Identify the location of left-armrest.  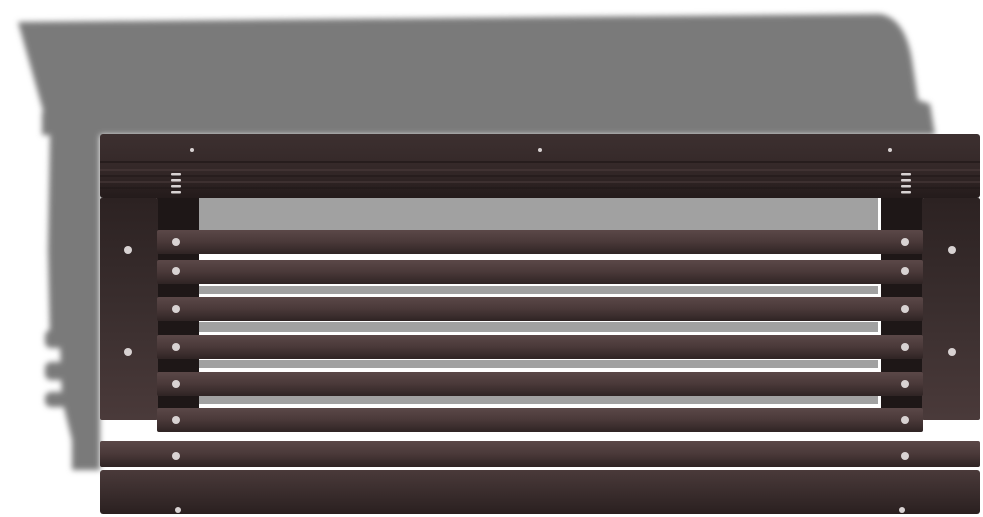
(129, 309).